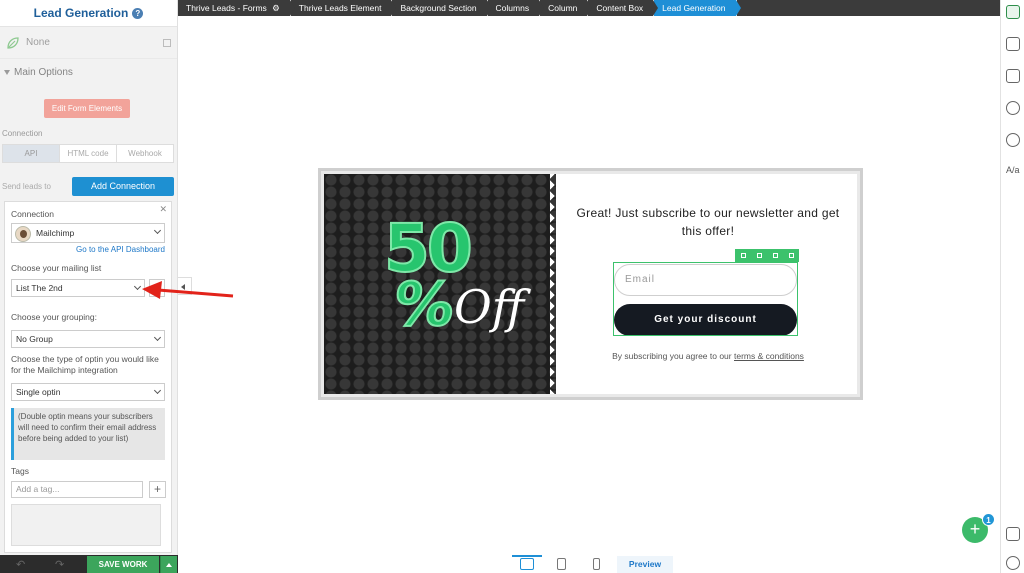  What do you see at coordinates (769, 356) in the screenshot?
I see `terms-link: terms & conditions` at bounding box center [769, 356].